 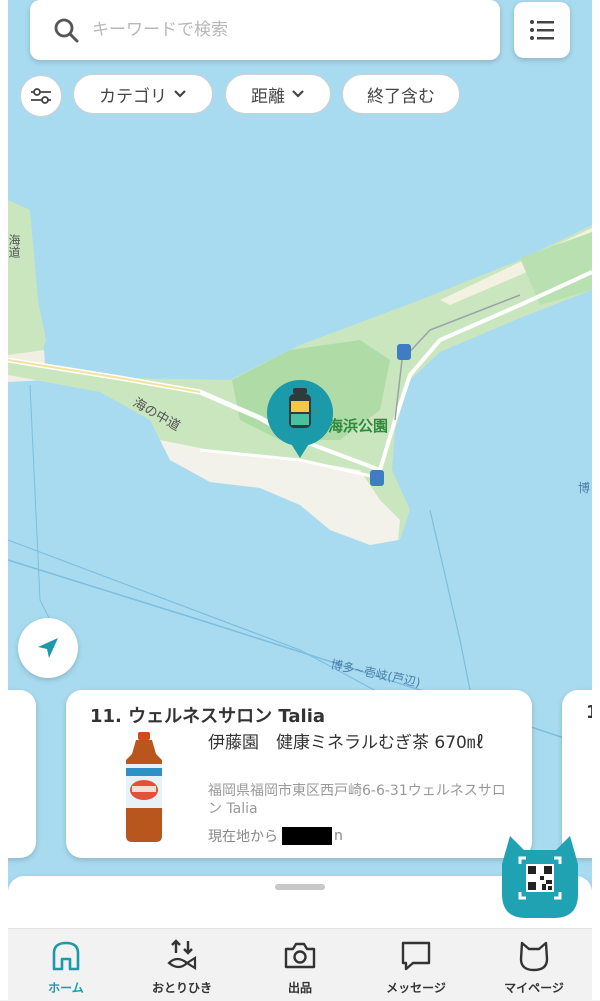 What do you see at coordinates (208, 716) in the screenshot?
I see `store-card-title: 11. ウェルネスサロン Talia` at bounding box center [208, 716].